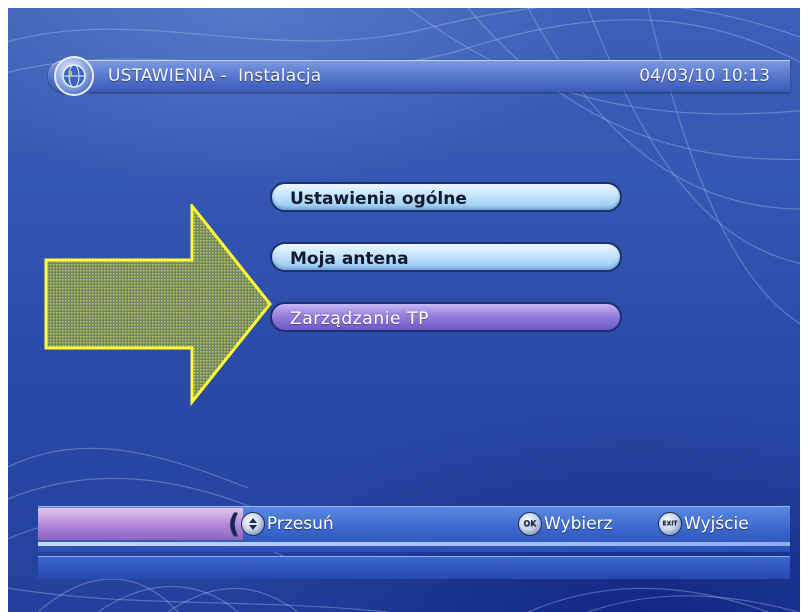 The image size is (808, 612). What do you see at coordinates (446, 257) in the screenshot?
I see `menu-item-moja-antena: Moja antena` at bounding box center [446, 257].